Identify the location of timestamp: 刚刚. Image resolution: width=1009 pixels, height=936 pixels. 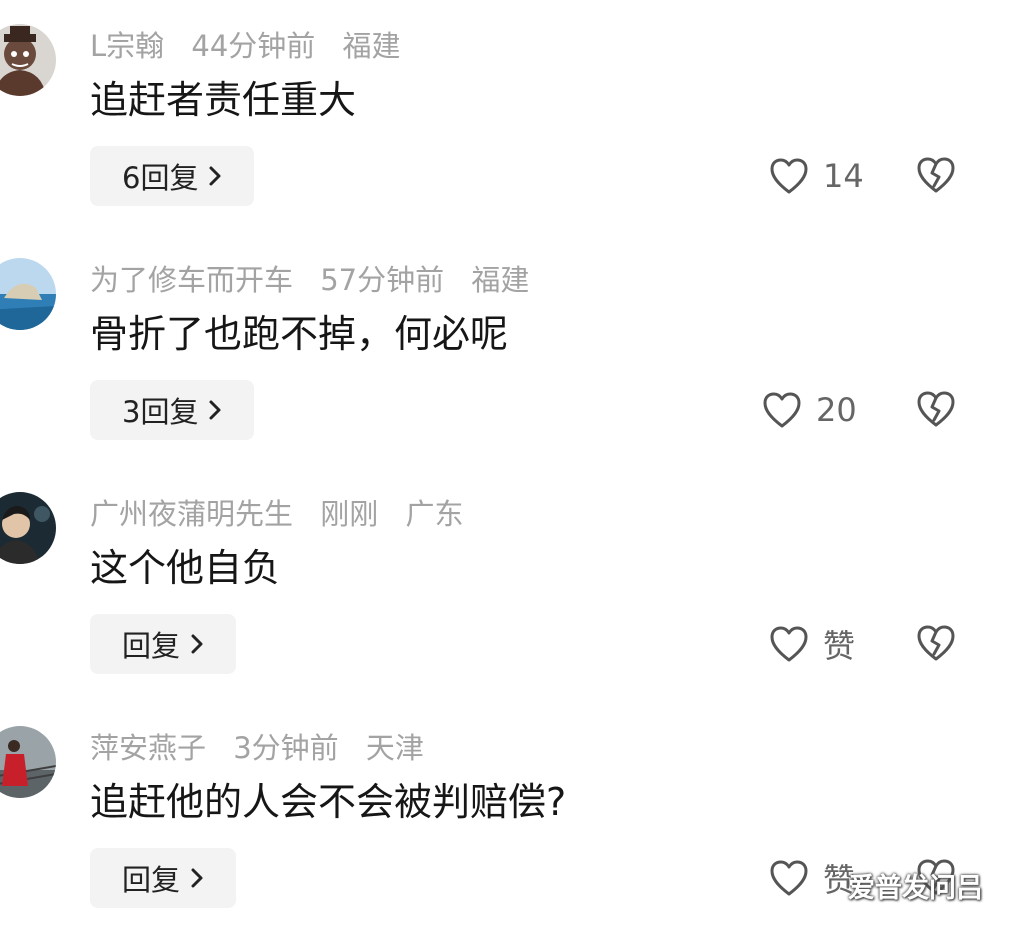
(349, 514).